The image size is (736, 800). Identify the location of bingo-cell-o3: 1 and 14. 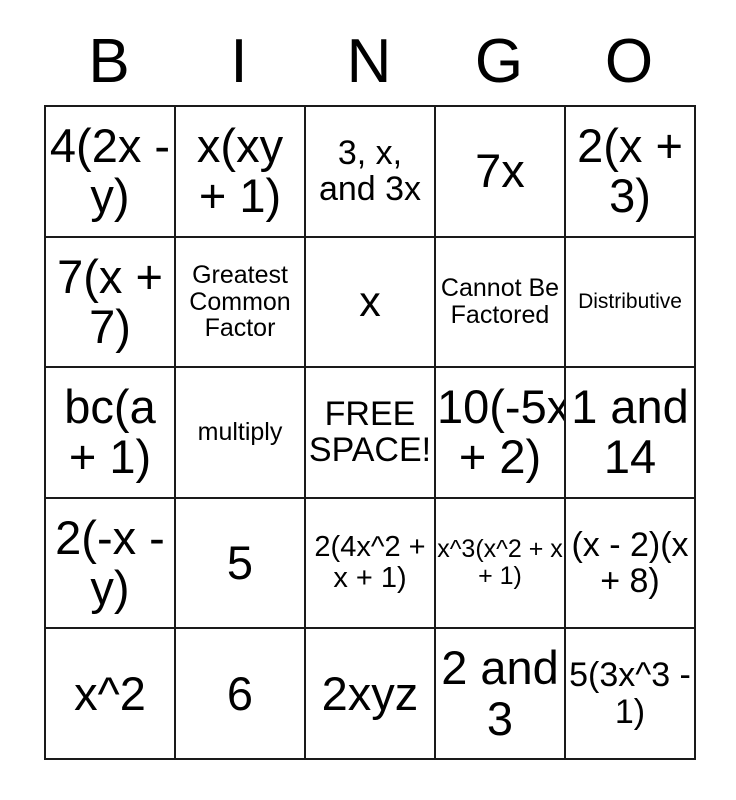
(631, 433).